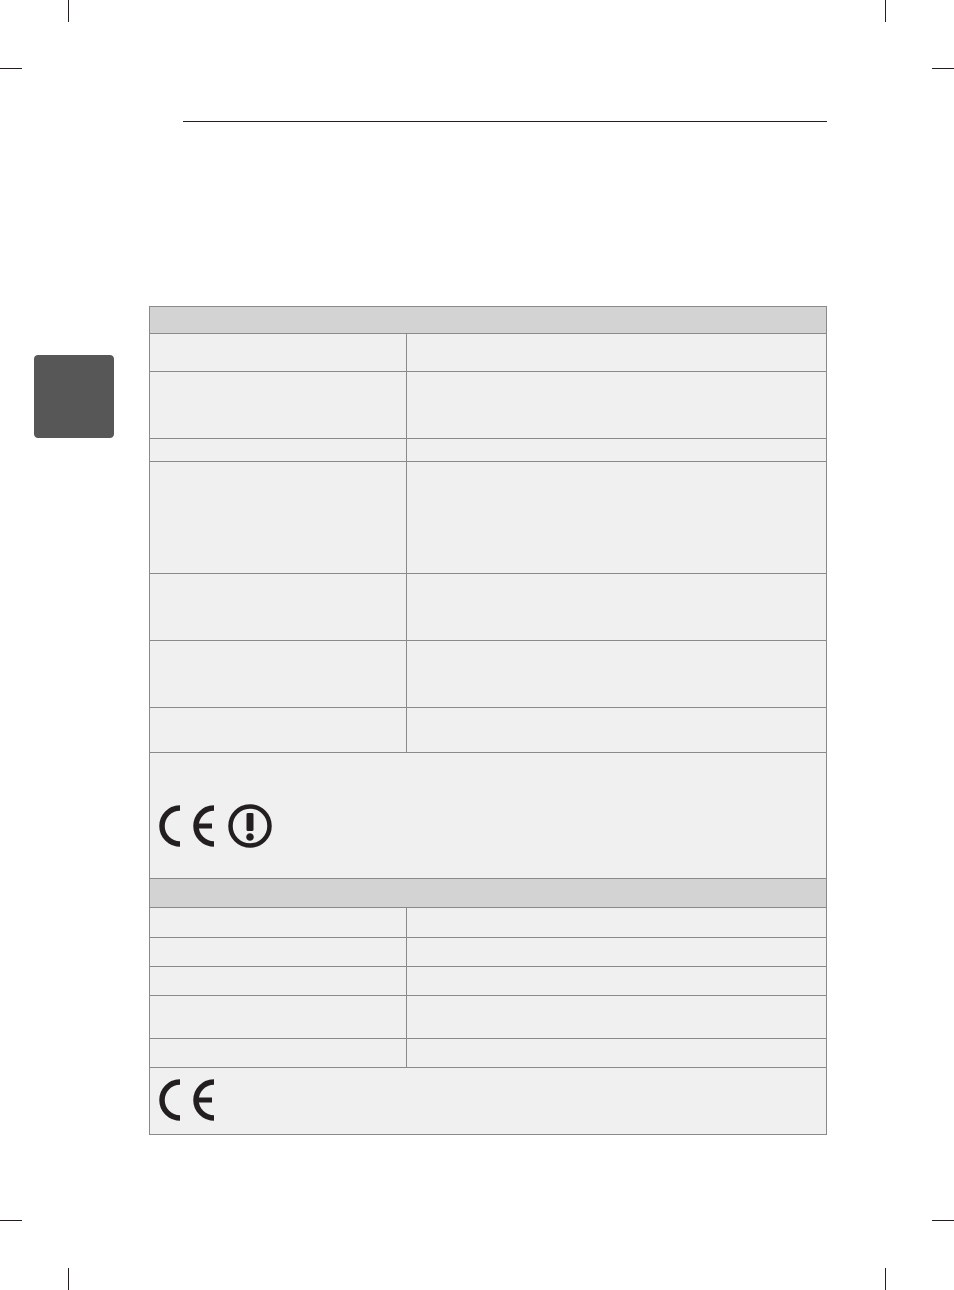 Image resolution: width=954 pixels, height=1290 pixels. What do you see at coordinates (250, 826) in the screenshot?
I see `alert-class-2-icon` at bounding box center [250, 826].